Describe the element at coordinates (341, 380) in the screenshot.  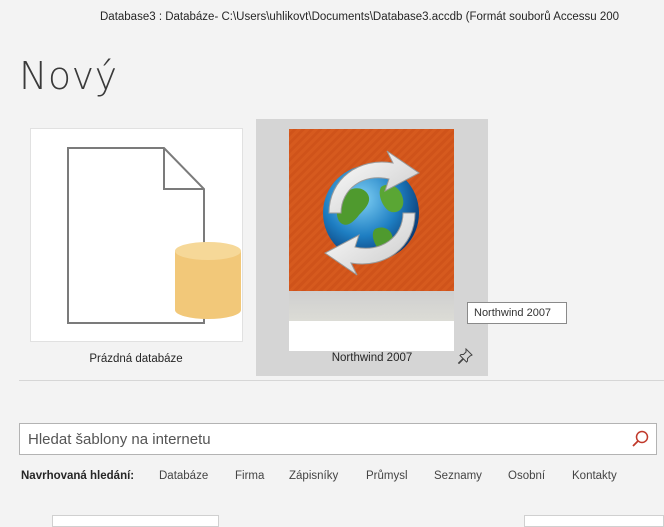
I see `divider` at that location.